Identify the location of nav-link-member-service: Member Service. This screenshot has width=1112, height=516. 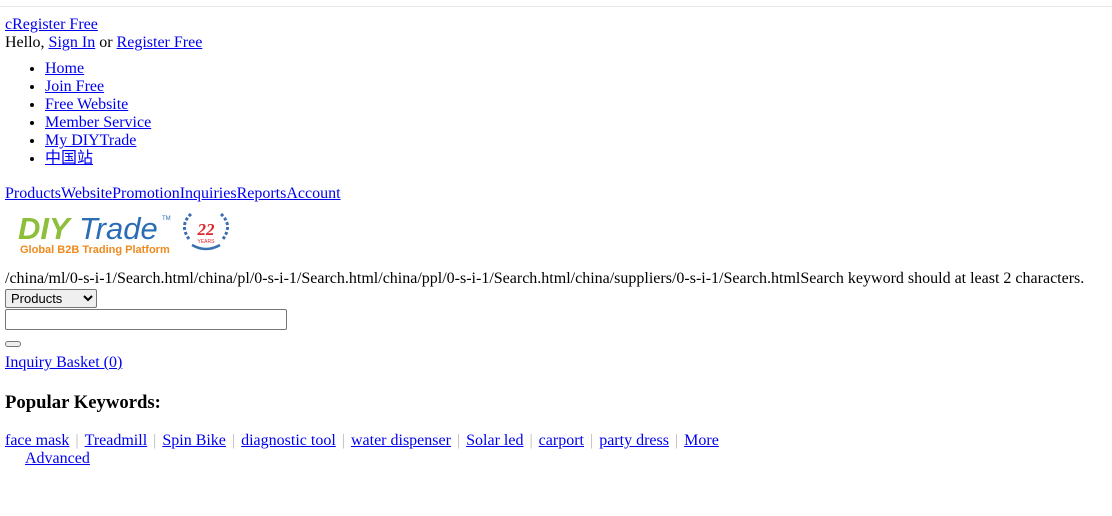
(98, 122).